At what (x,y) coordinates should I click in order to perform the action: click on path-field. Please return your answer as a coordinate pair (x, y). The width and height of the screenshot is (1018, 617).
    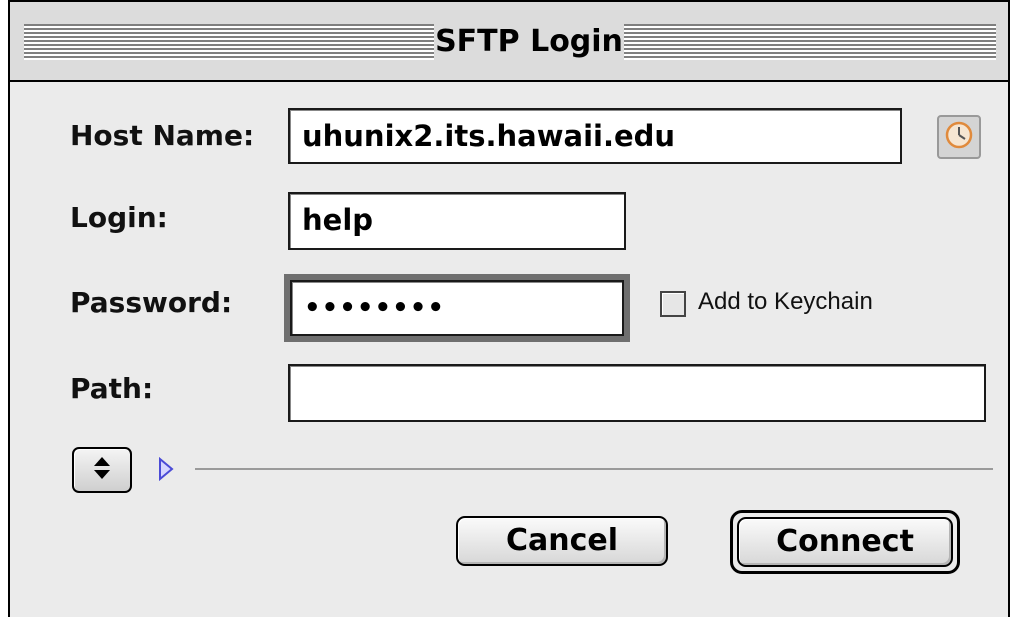
    Looking at the image, I should click on (637, 393).